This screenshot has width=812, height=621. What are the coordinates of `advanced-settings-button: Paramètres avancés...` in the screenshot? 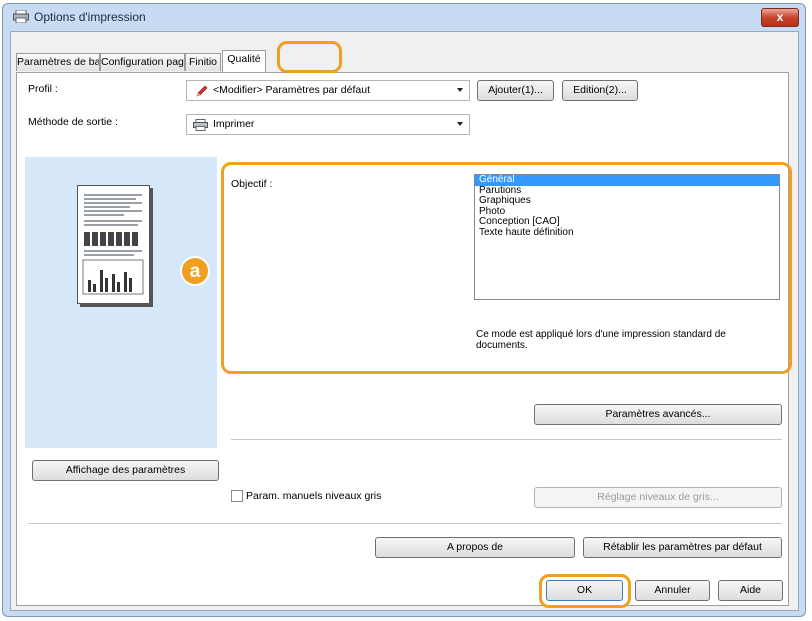 It's located at (658, 414).